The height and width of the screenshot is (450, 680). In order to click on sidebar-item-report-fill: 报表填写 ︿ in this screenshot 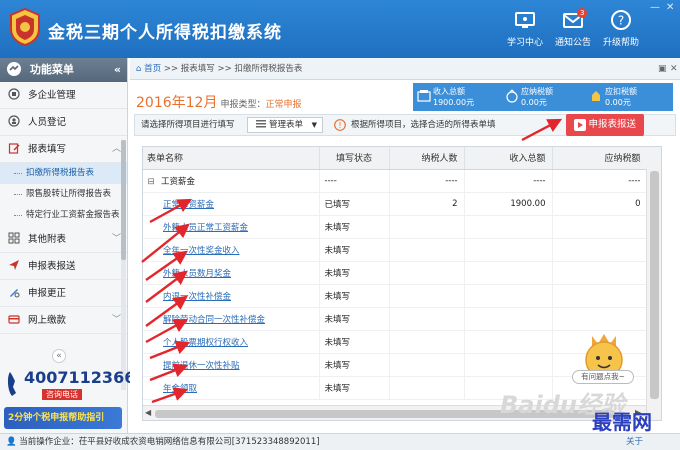, I will do `click(63, 149)`.